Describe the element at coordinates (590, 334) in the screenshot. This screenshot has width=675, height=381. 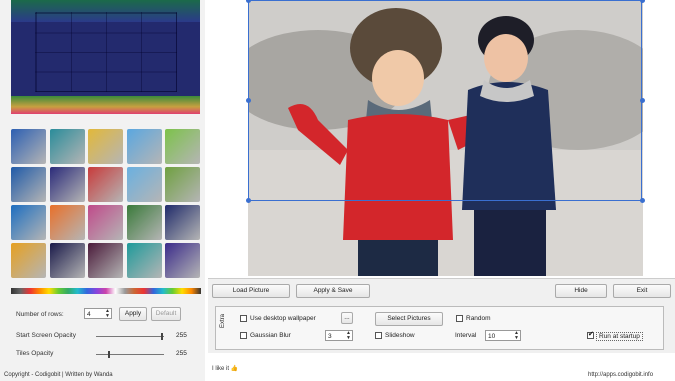
I see `run-at-startup-checkbox` at that location.